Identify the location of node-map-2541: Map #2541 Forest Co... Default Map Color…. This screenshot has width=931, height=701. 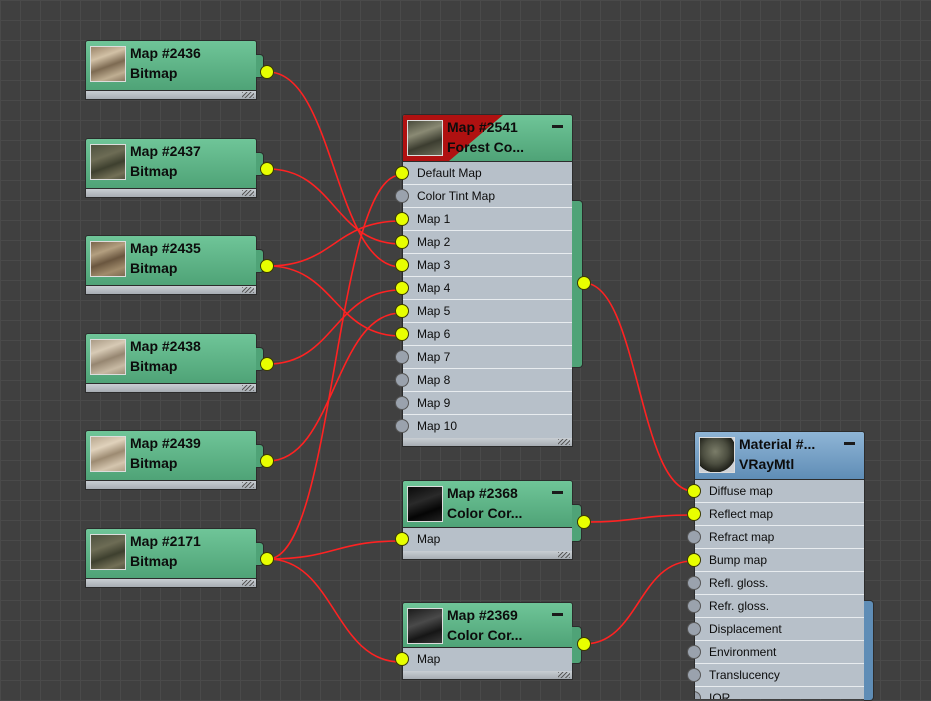
(493, 280).